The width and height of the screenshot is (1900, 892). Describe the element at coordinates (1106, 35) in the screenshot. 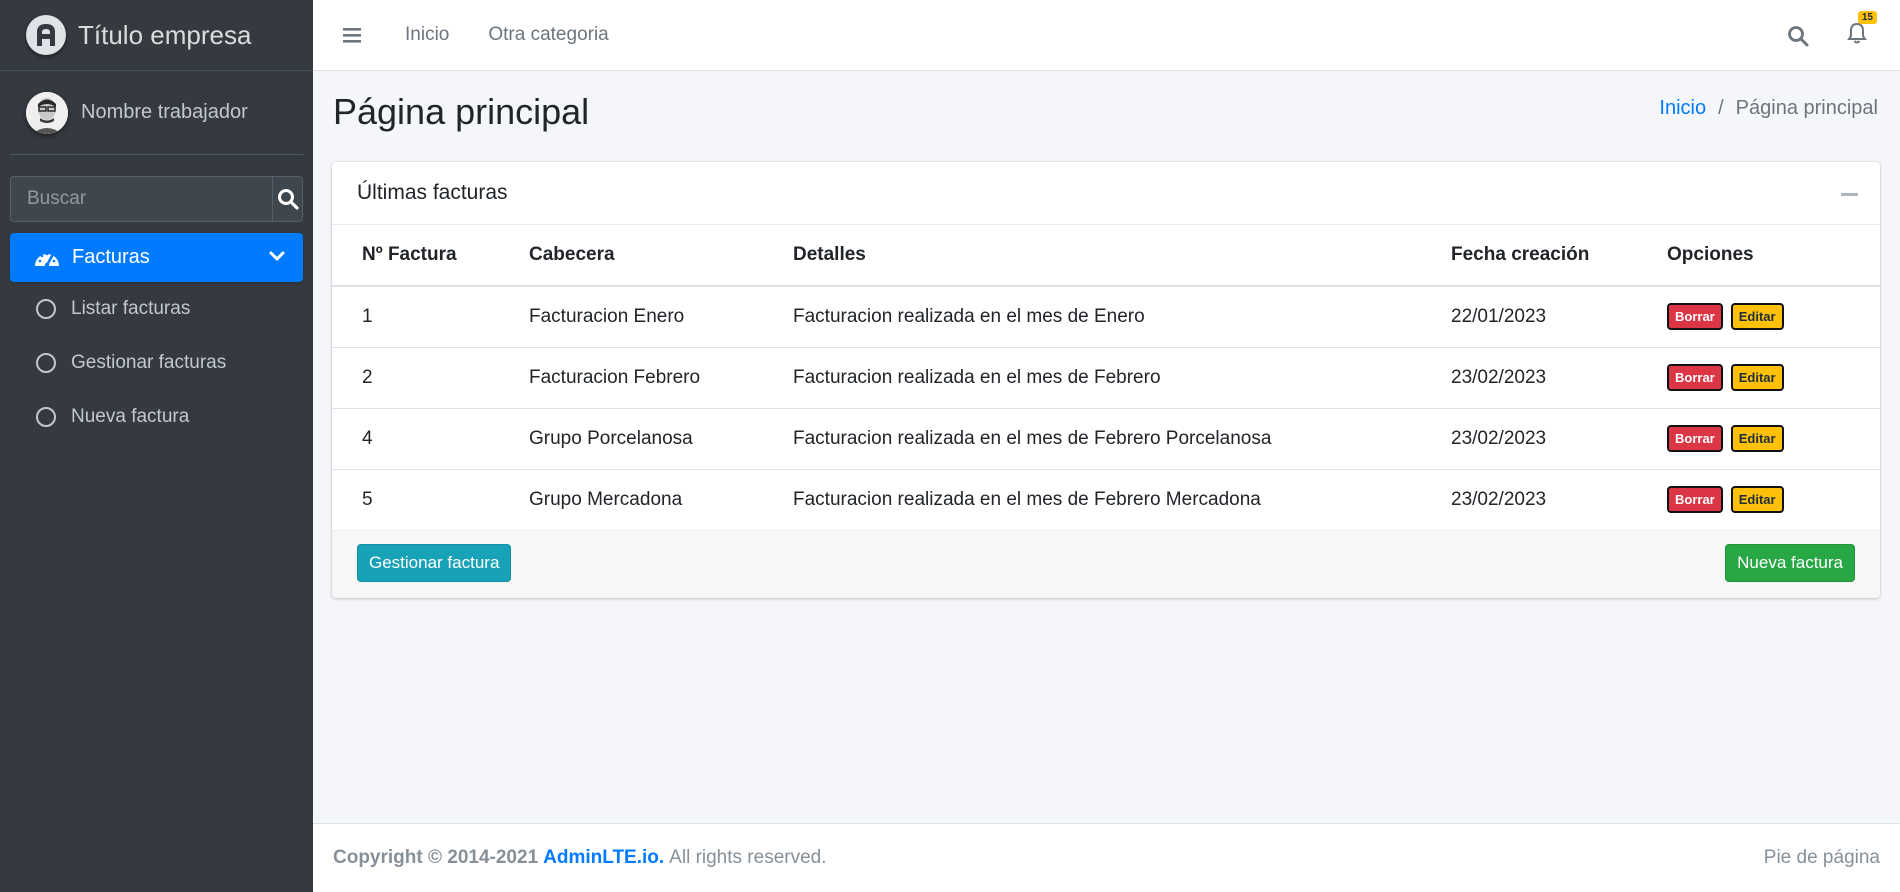

I see `top-navbar: Inicio Otra categoria 15` at that location.